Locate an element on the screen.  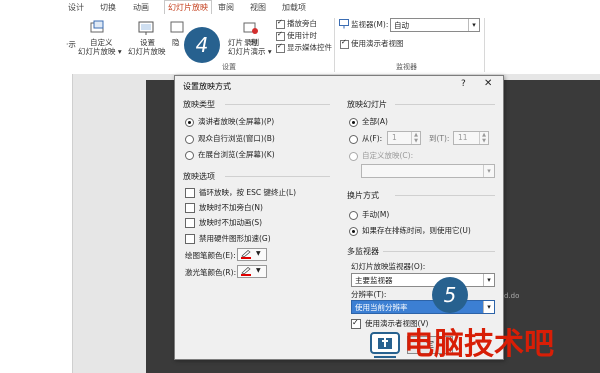
custom-show-dropdown: ▾ is located at coordinates (428, 171).